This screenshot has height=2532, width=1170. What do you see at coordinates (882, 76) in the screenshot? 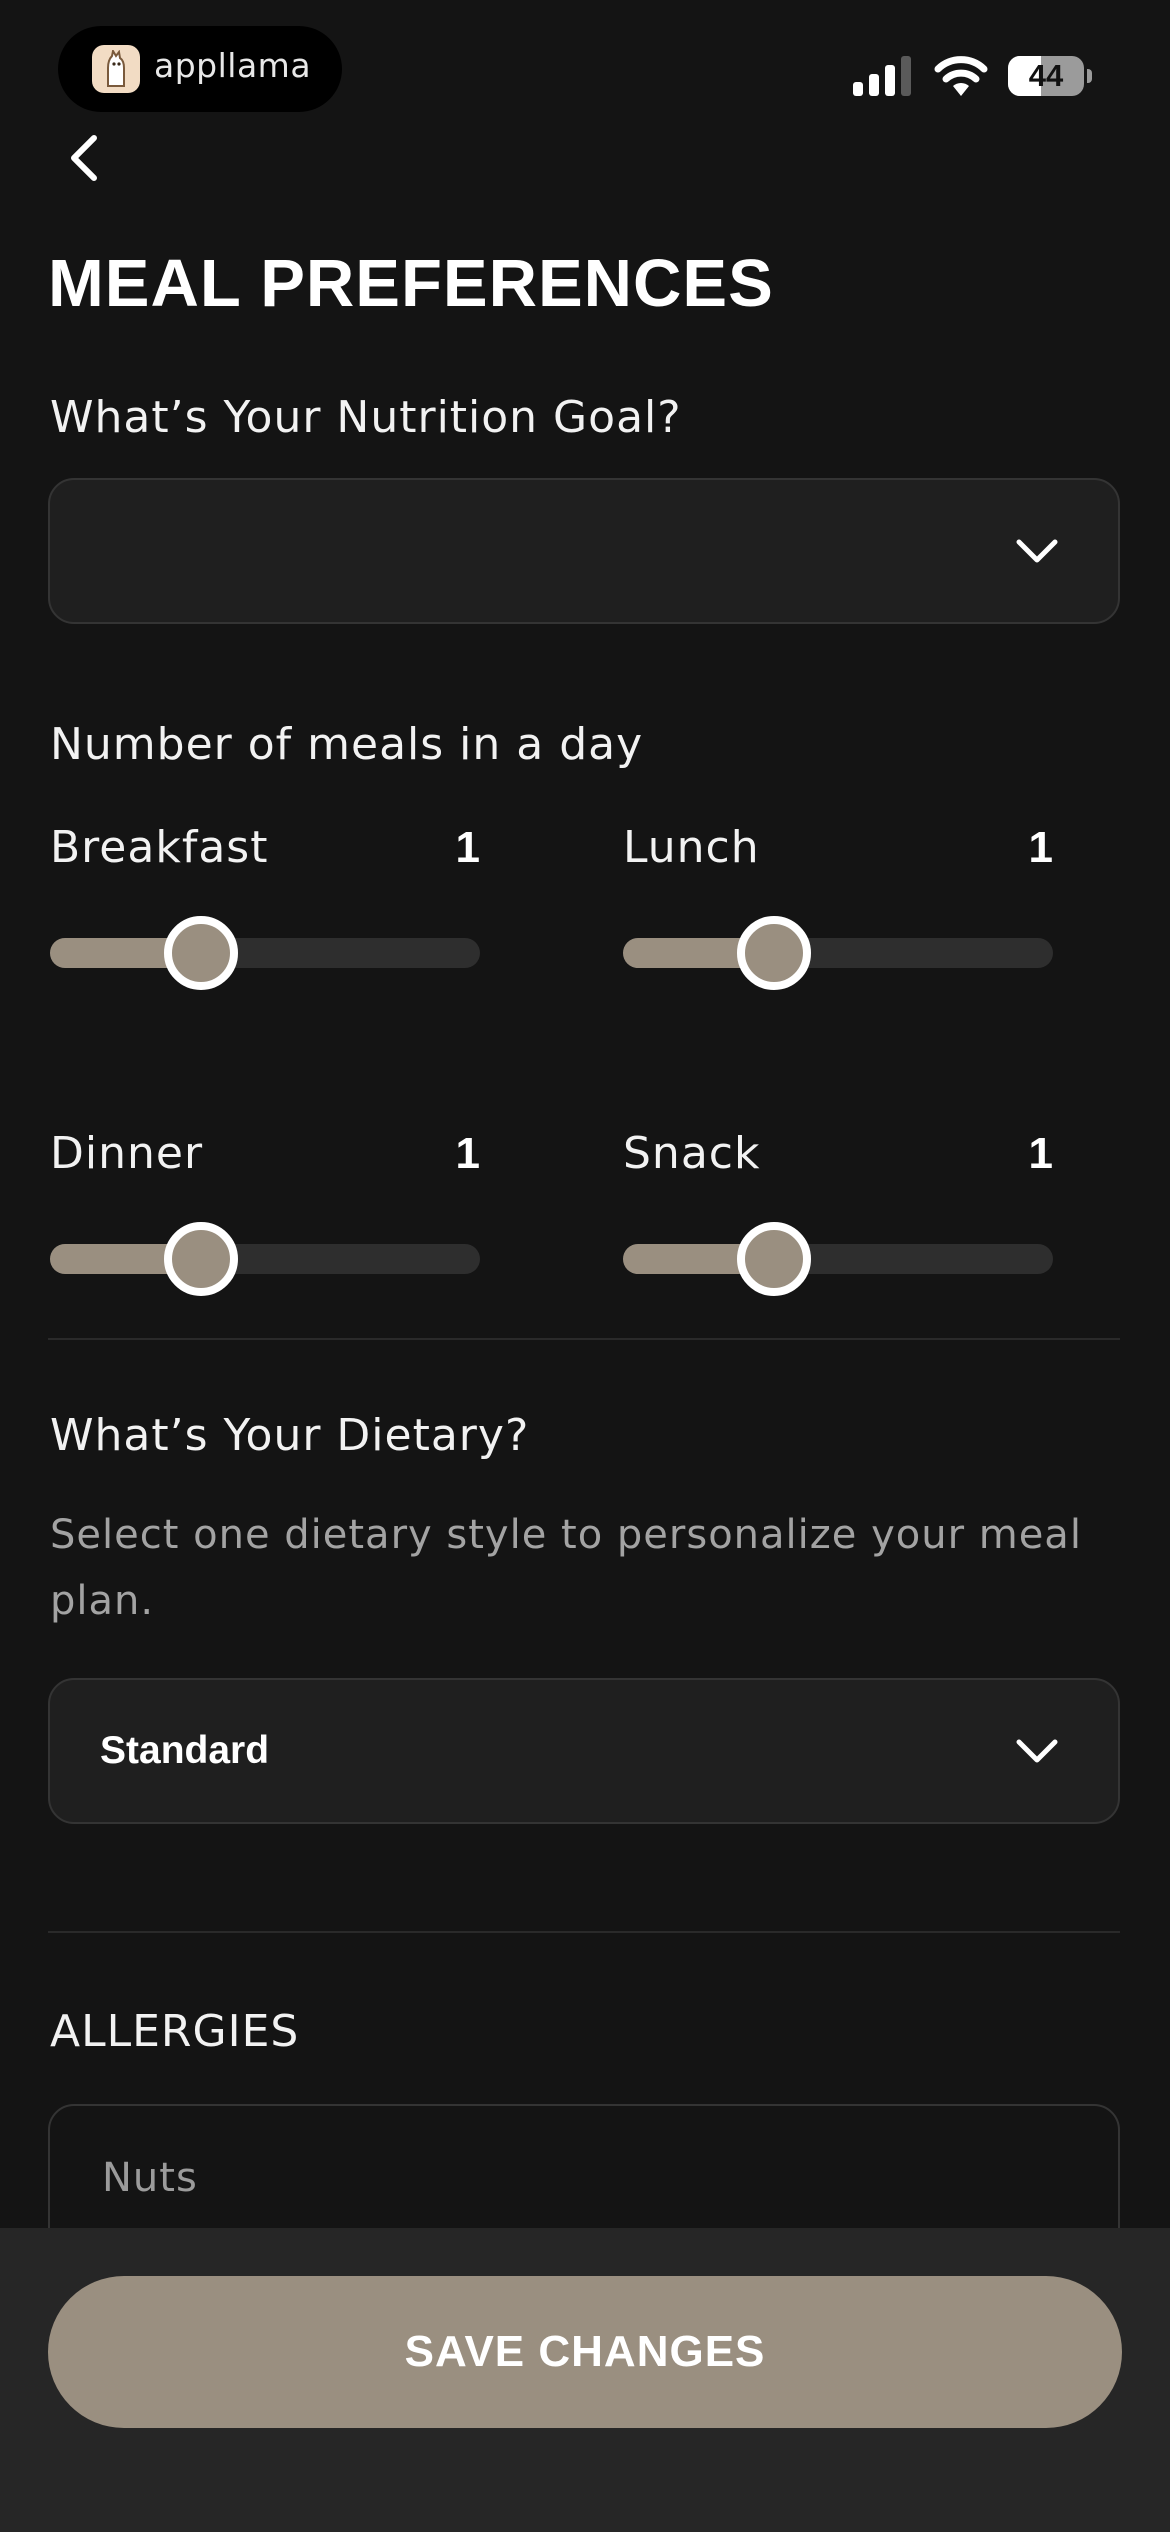
I see `cellular-signal-icon` at bounding box center [882, 76].